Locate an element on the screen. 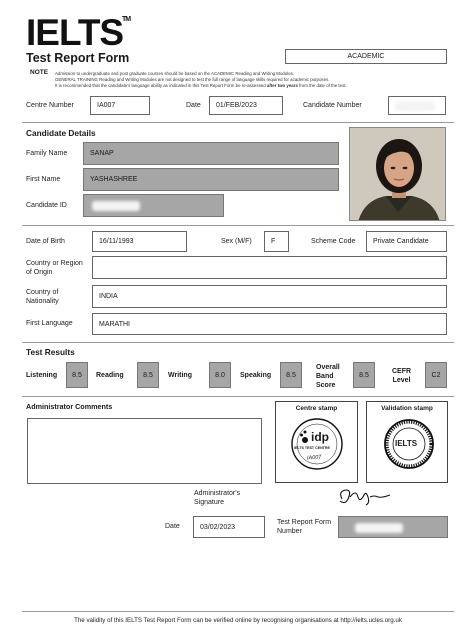 Image resolution: width=476 pixels, height=639 pixels. overall-score: 8.5 is located at coordinates (364, 375).